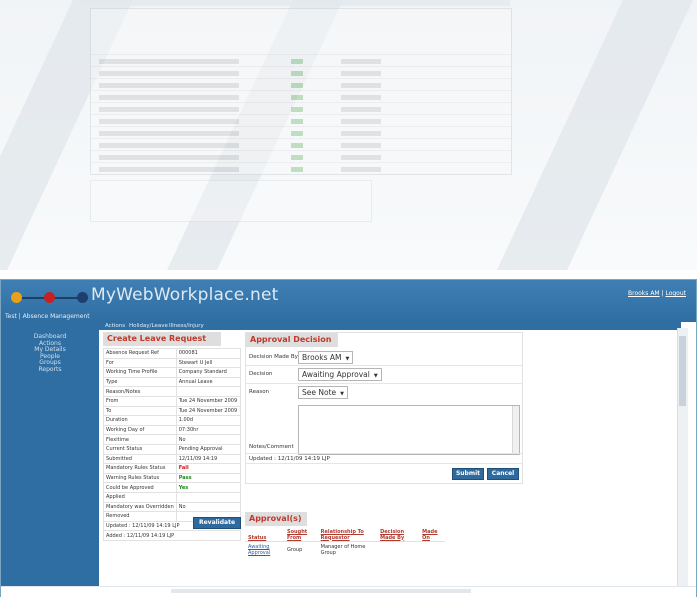  Describe the element at coordinates (208, 487) in the screenshot. I see `leave-detail-value: Yes` at that location.